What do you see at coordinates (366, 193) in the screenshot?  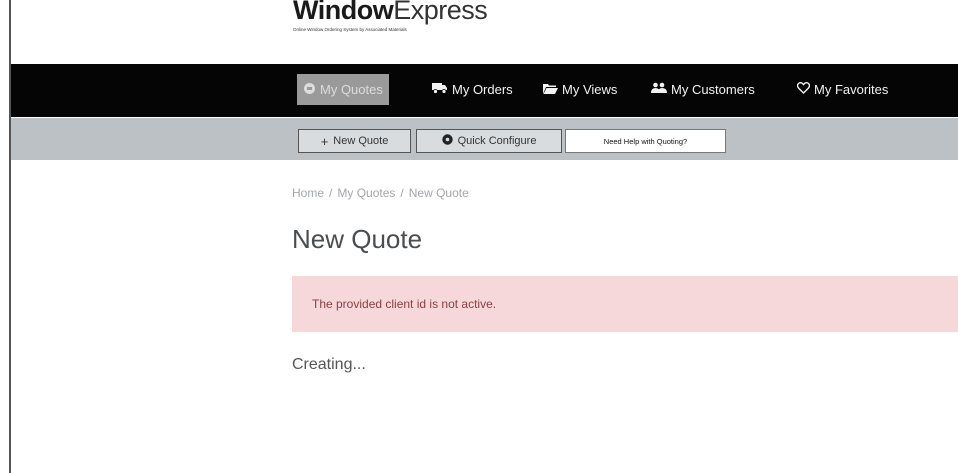 I see `breadcrumb-my-quotes: My Quotes` at bounding box center [366, 193].